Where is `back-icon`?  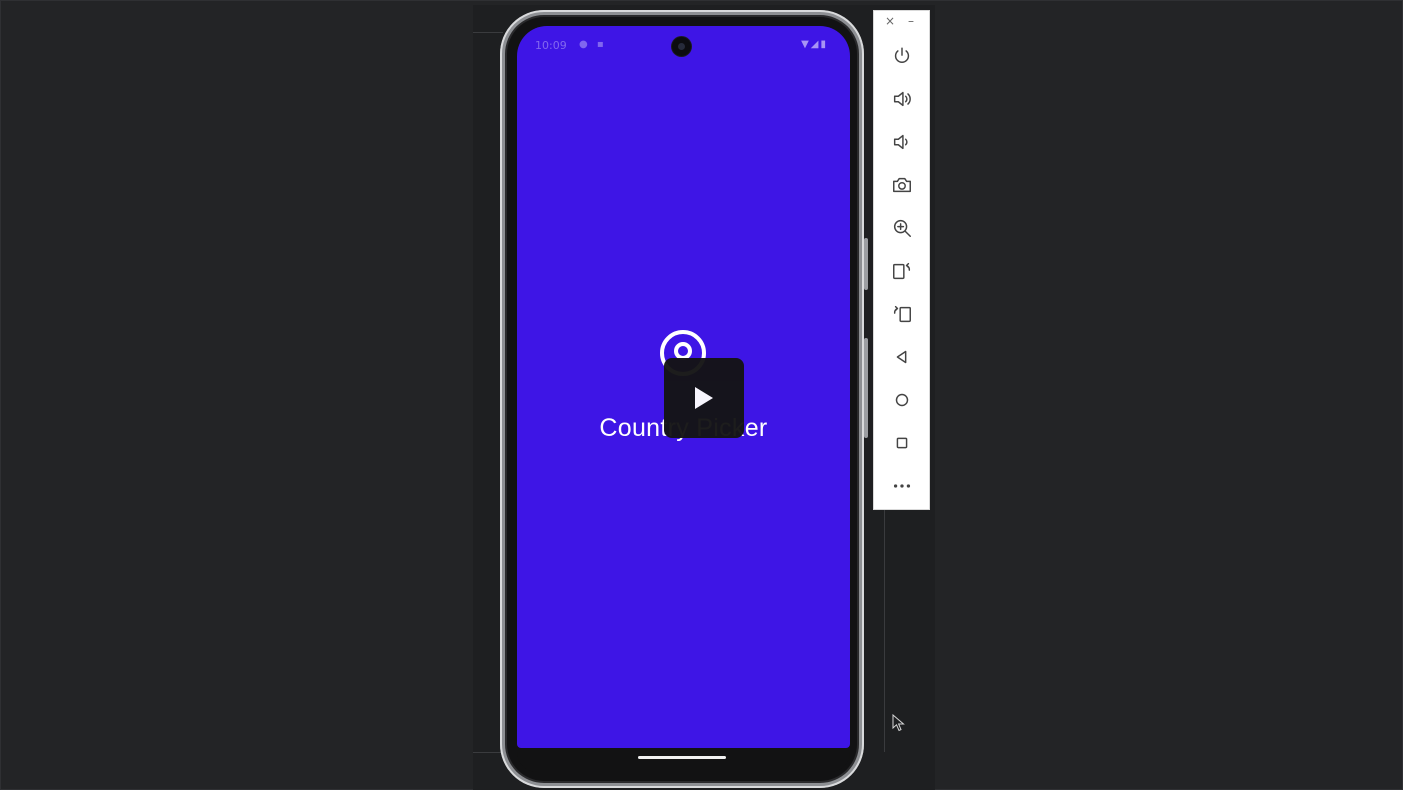
back-icon is located at coordinates (901, 357).